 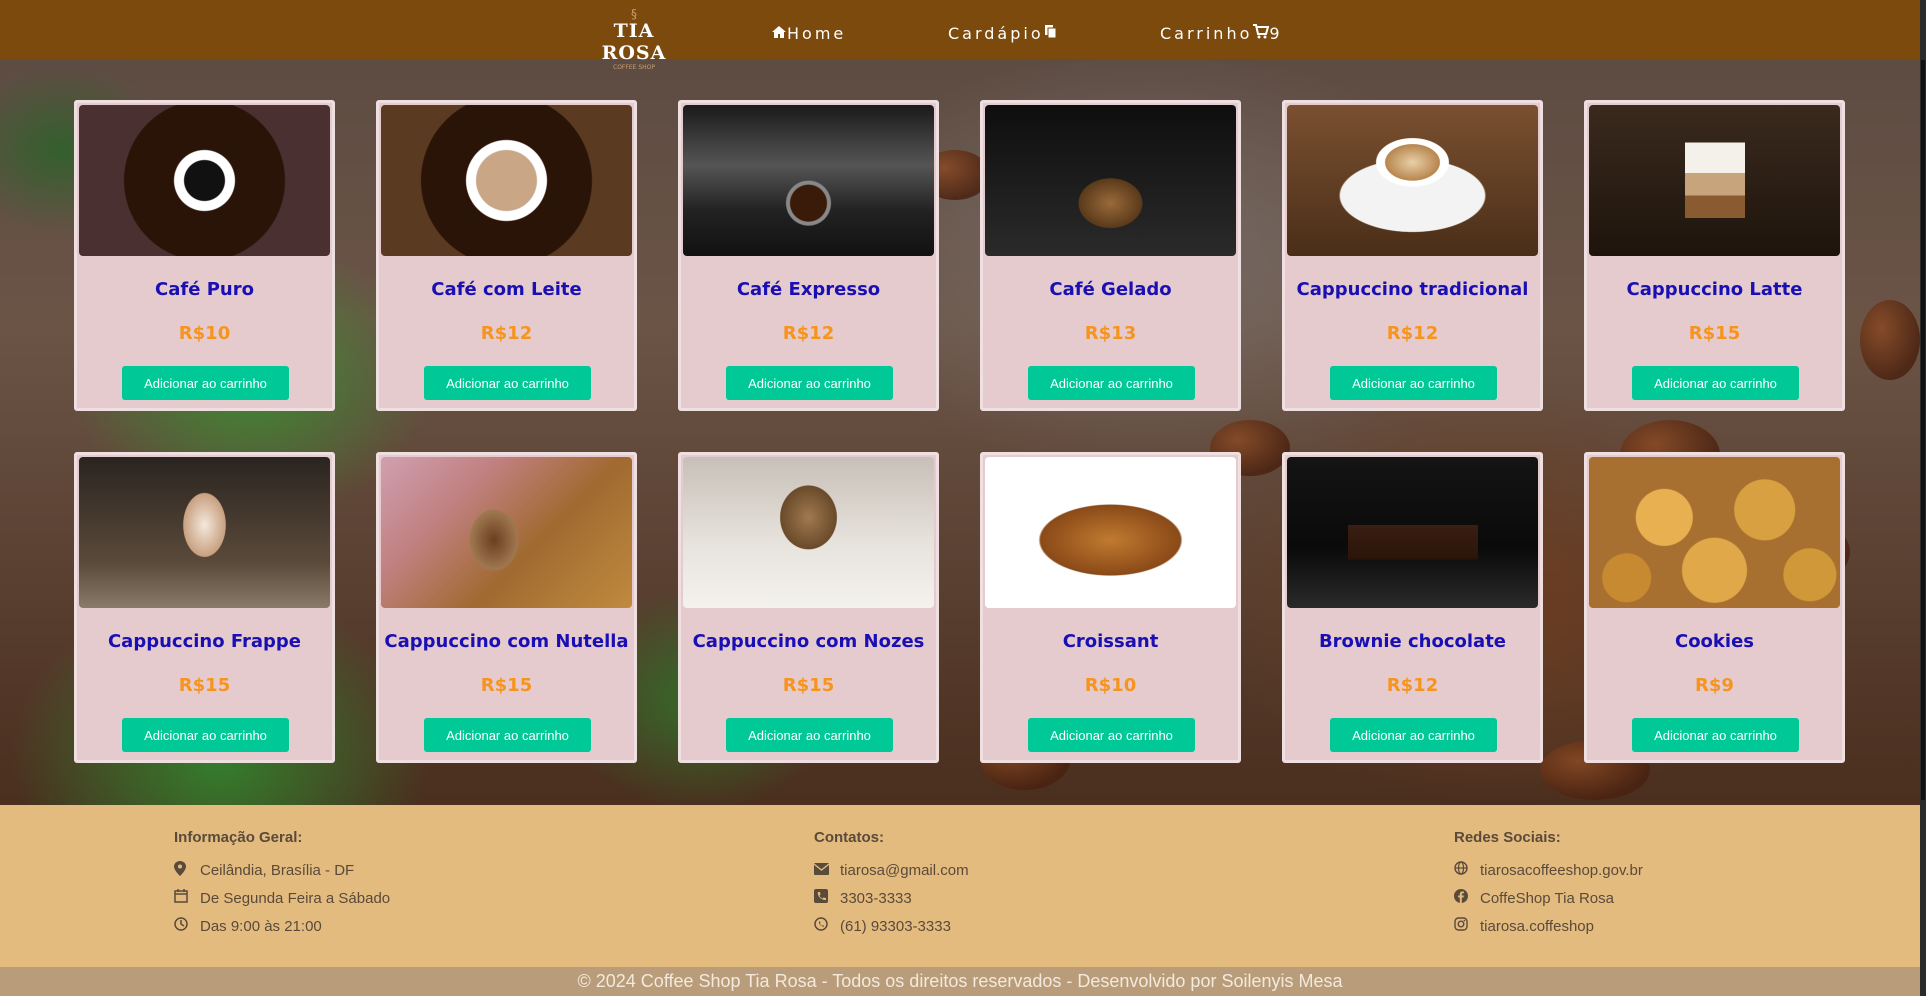 I want to click on footer-address: Ceilândia, Brasília - DF, so click(x=282, y=870).